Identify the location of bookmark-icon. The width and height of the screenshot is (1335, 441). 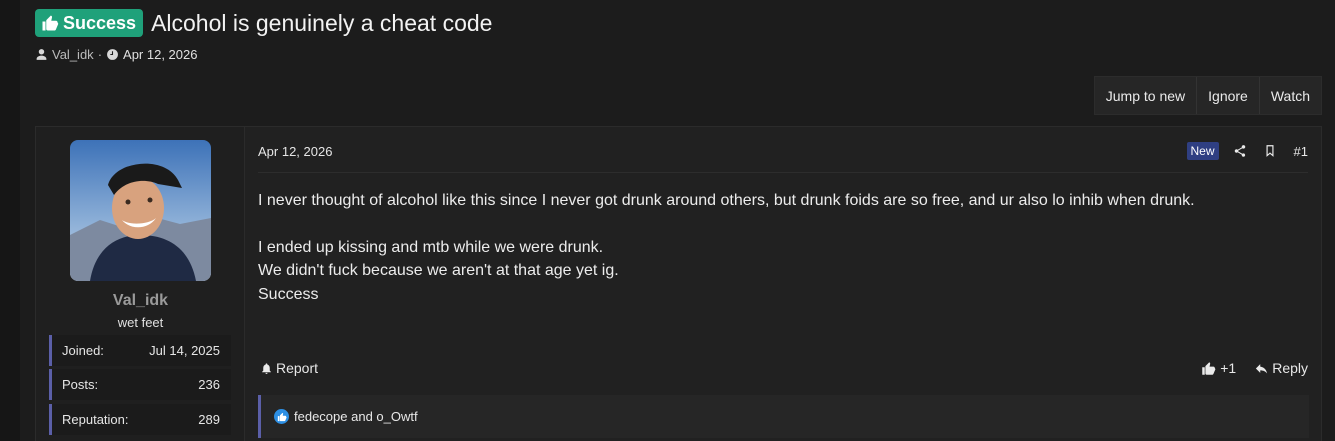
(1270, 151).